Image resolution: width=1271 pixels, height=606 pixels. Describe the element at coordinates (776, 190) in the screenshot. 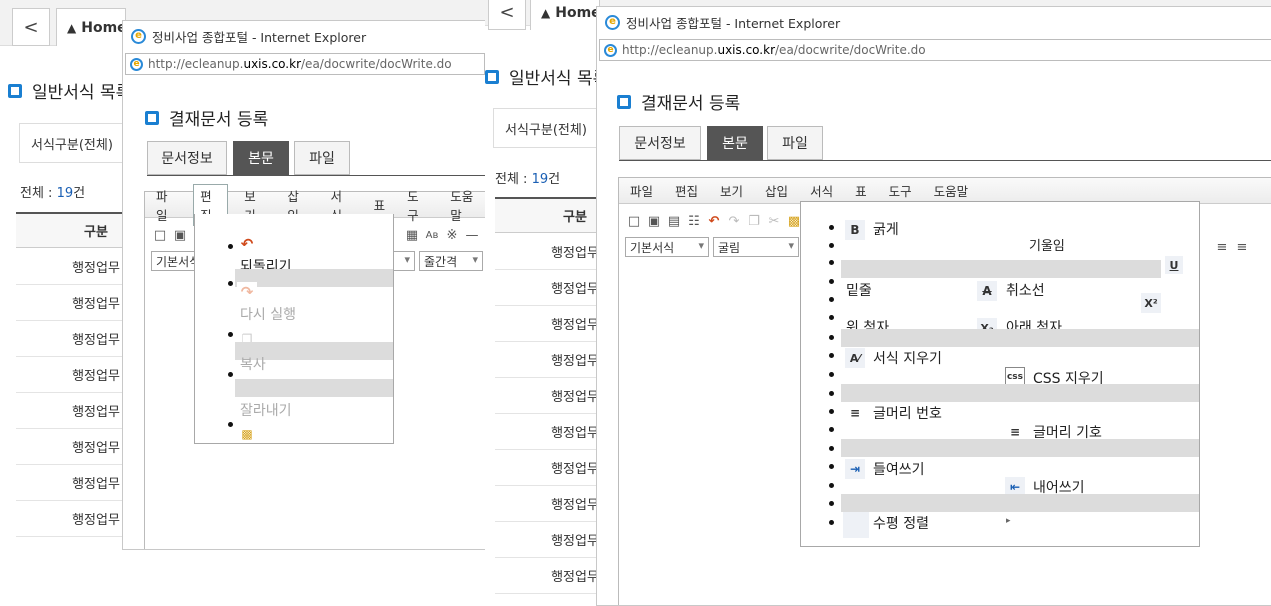

I see `menu-3: 삽입` at that location.